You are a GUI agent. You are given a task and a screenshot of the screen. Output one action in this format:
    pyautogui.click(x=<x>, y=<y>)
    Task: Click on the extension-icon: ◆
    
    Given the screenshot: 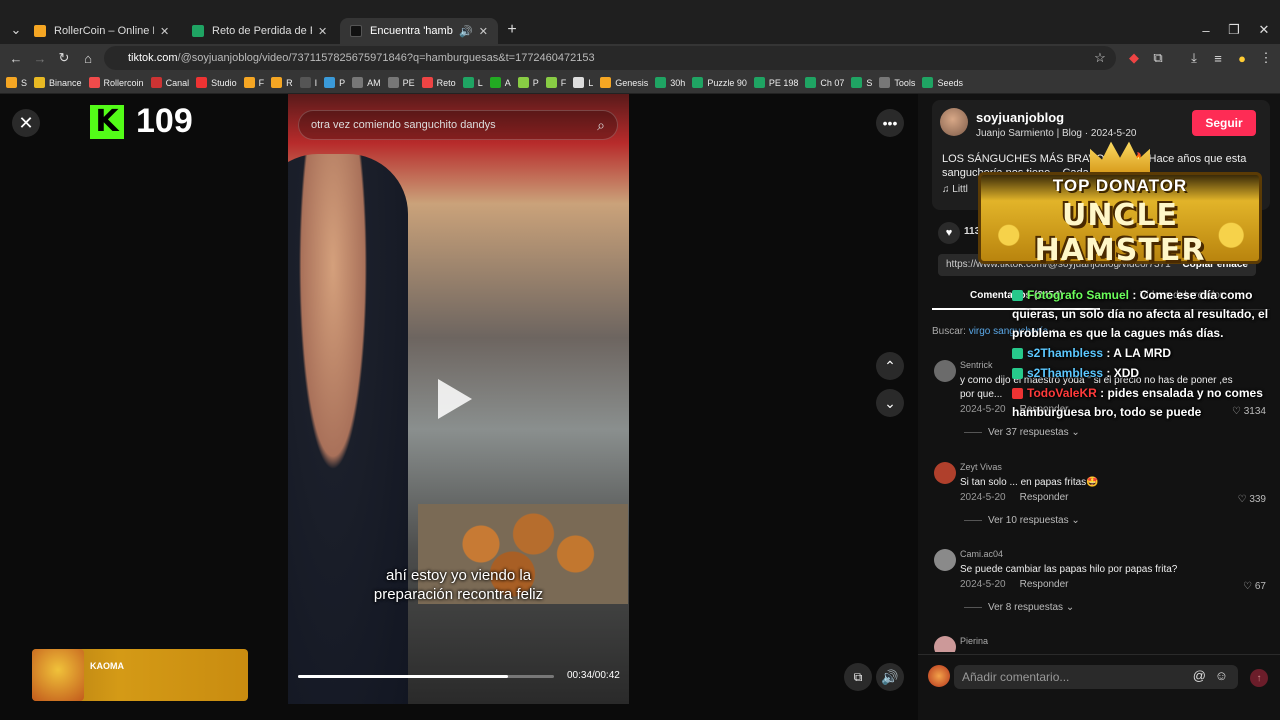 What is the action you would take?
    pyautogui.click(x=1134, y=58)
    